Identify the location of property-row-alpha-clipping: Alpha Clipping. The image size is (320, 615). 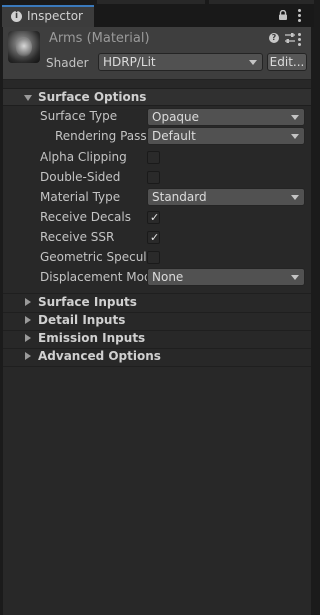
(157, 158).